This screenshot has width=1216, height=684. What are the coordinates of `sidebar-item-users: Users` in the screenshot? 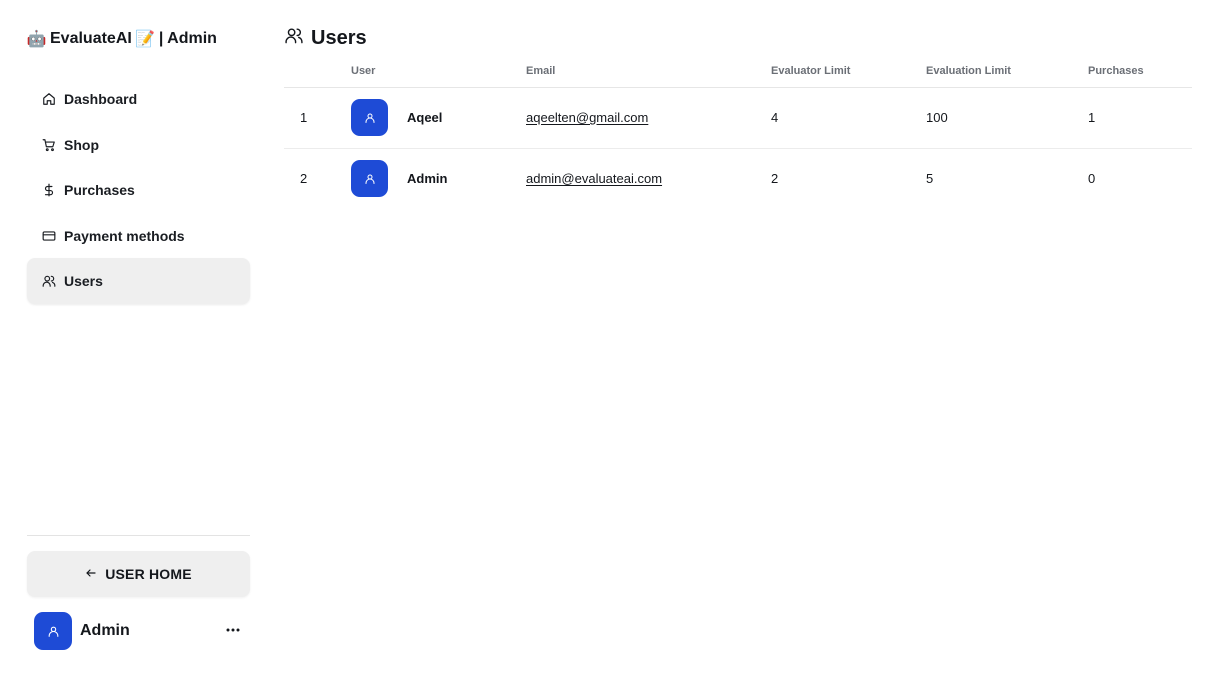 It's located at (138, 281).